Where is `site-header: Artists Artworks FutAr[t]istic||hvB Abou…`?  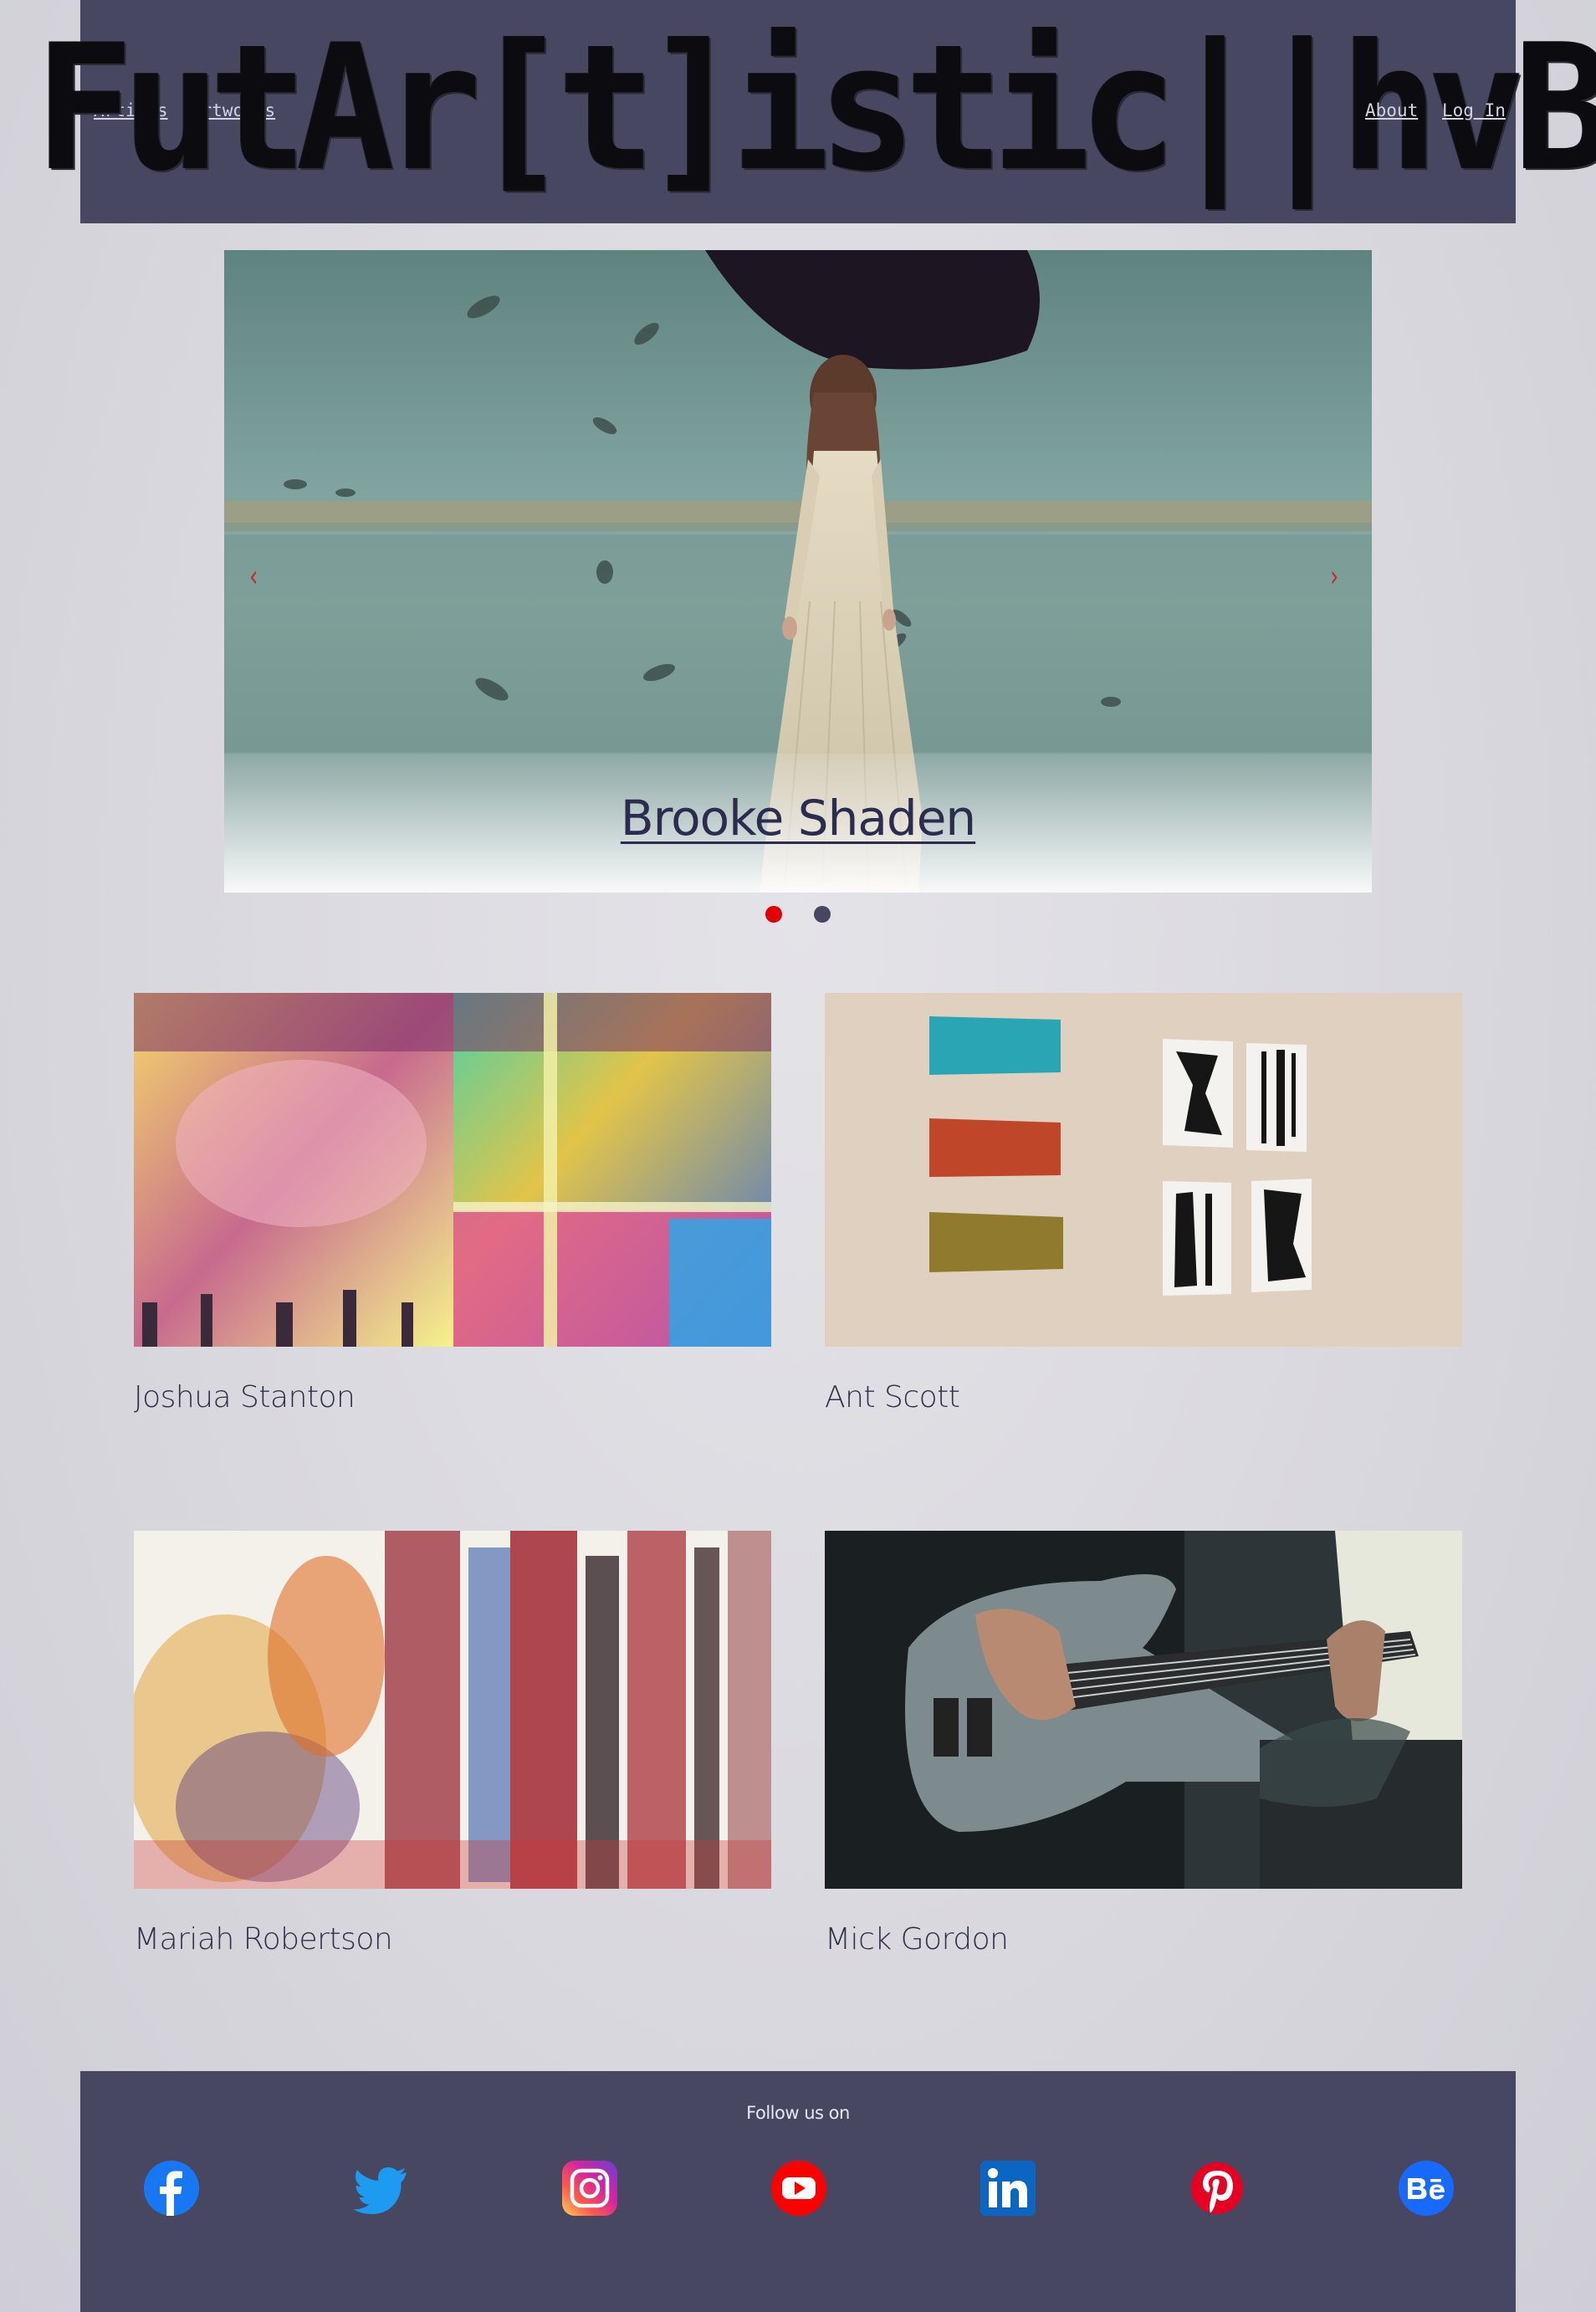
site-header: Artists Artworks FutAr[t]istic||hvB Abou… is located at coordinates (816, 111).